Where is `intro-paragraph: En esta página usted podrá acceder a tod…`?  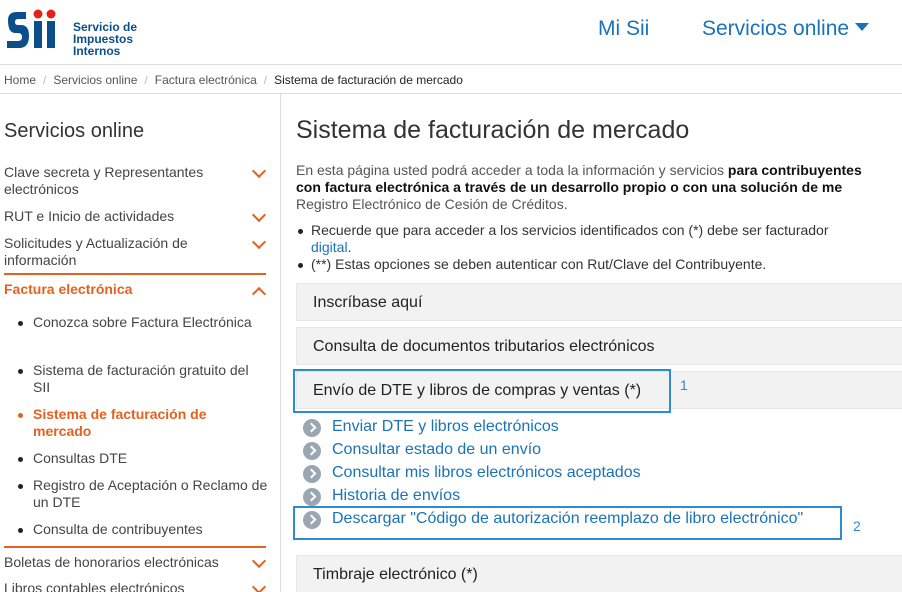
intro-paragraph: En esta página usted podrá acceder a tod… is located at coordinates (599, 187).